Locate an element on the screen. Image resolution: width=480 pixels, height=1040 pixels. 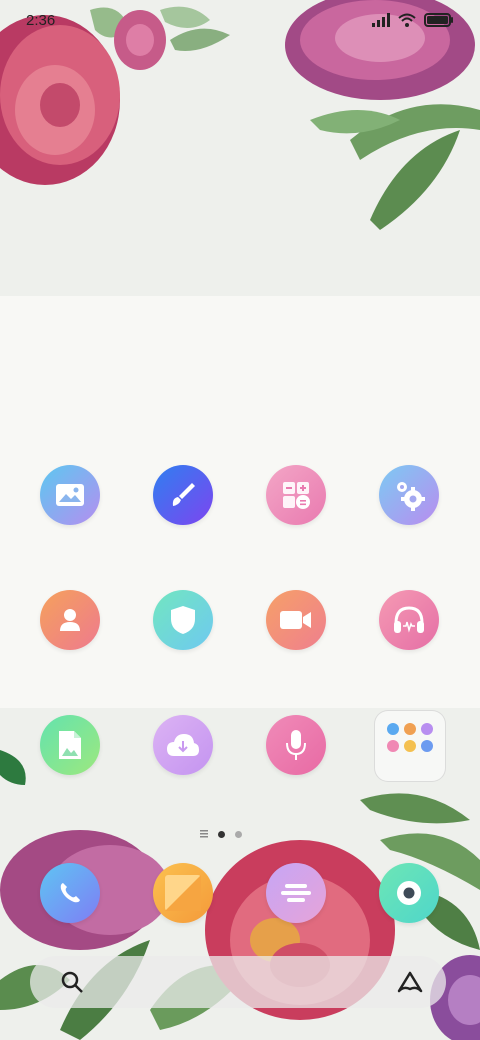
downloads-app is located at coordinates (183, 745).